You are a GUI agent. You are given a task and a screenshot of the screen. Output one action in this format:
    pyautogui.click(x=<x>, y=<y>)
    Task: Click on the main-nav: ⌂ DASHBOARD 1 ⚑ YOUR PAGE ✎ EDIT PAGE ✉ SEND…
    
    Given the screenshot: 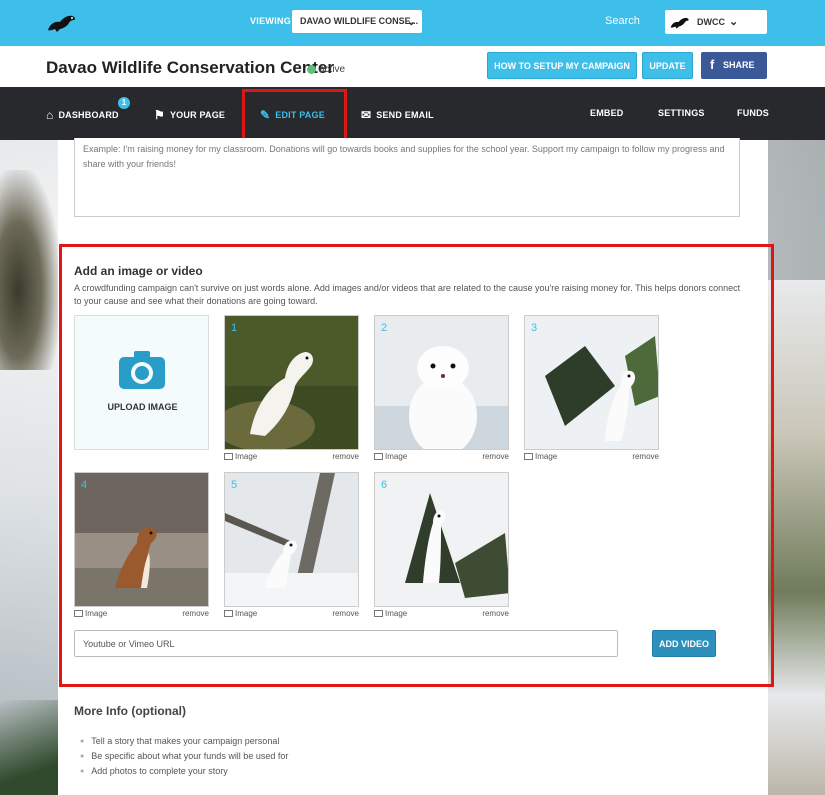 What is the action you would take?
    pyautogui.click(x=412, y=113)
    